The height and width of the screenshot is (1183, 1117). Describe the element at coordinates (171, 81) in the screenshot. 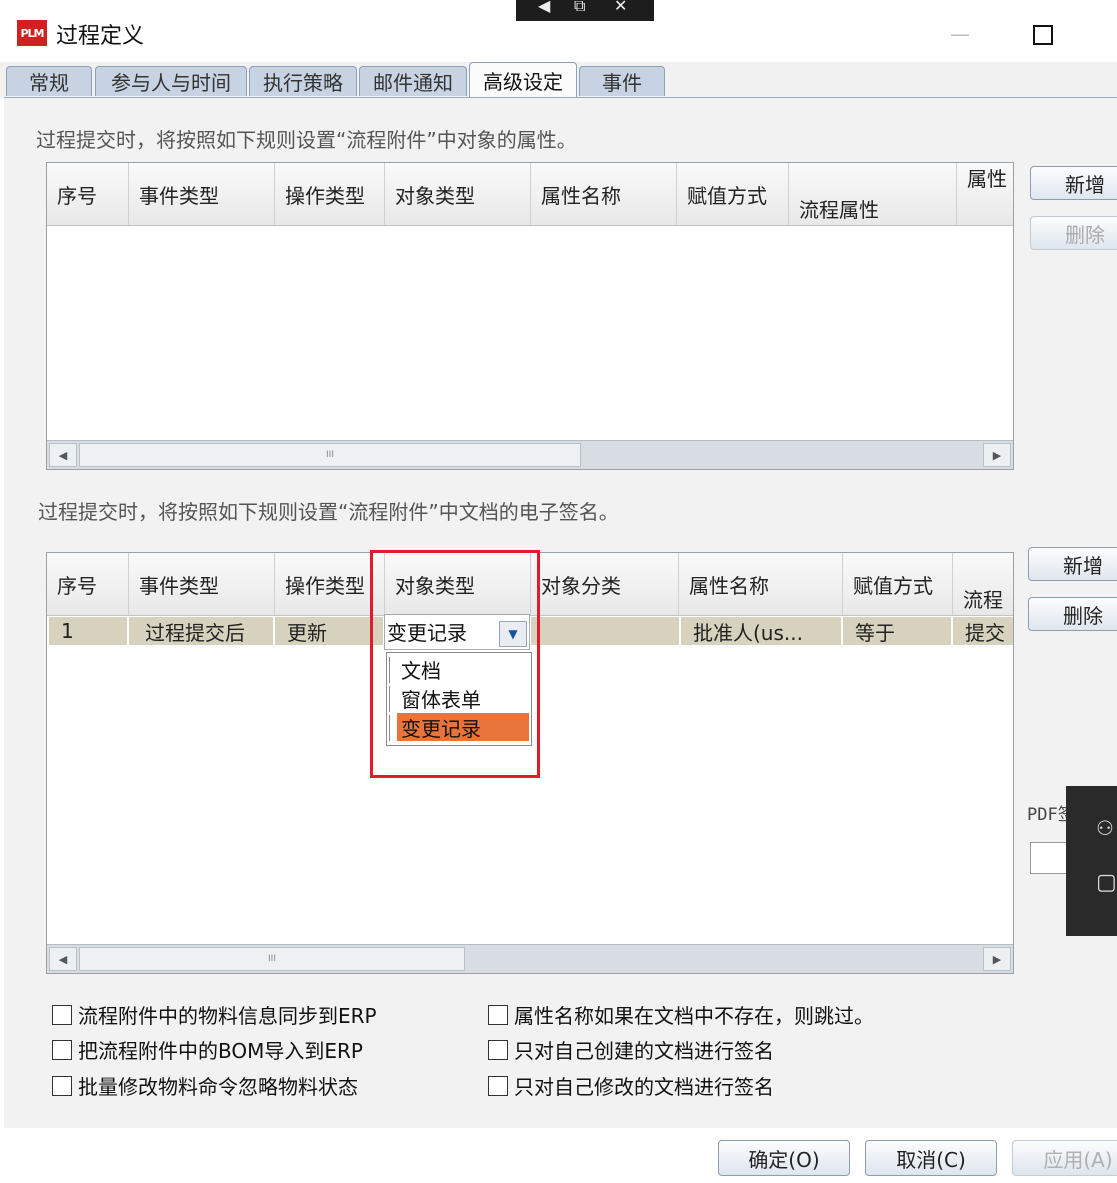

I see `tab-participants-time: 参与人与时间` at that location.